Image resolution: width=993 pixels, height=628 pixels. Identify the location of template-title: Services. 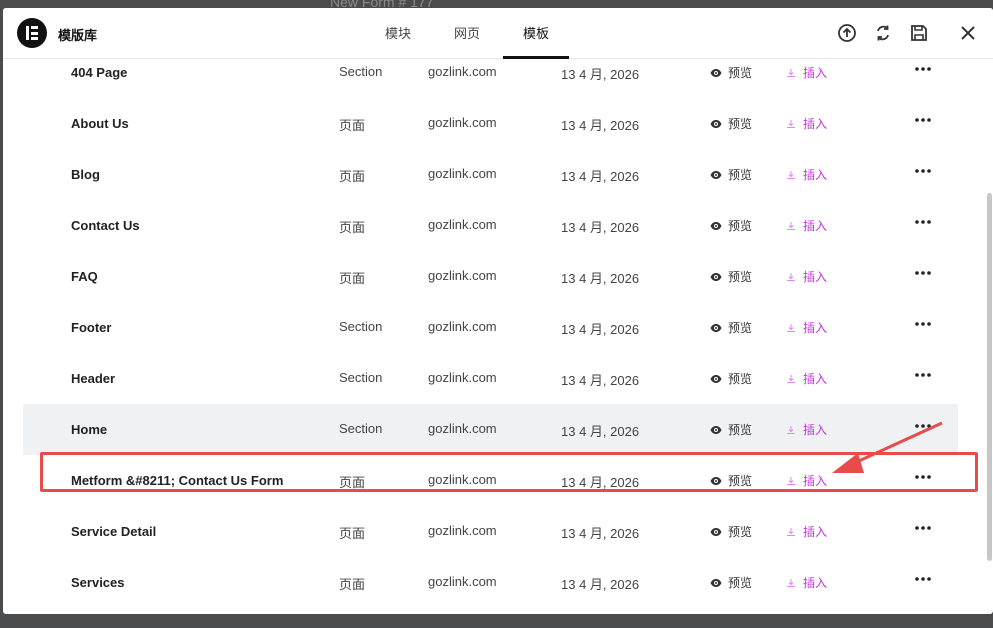
(98, 582).